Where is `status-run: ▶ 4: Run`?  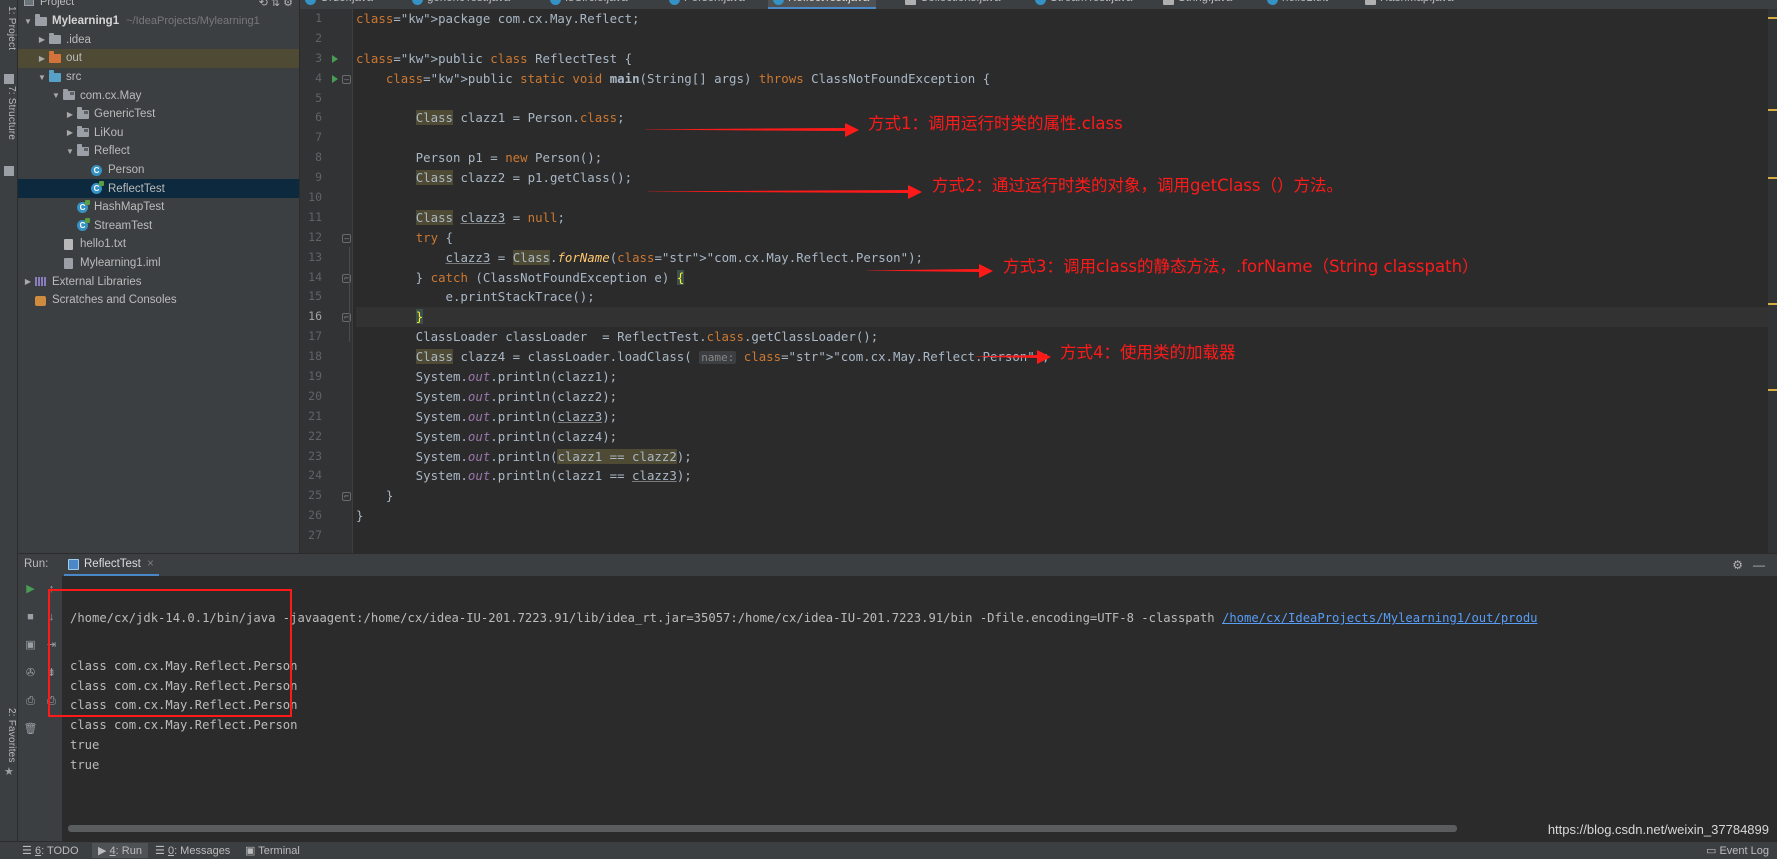
status-run: ▶ 4: Run is located at coordinates (120, 850).